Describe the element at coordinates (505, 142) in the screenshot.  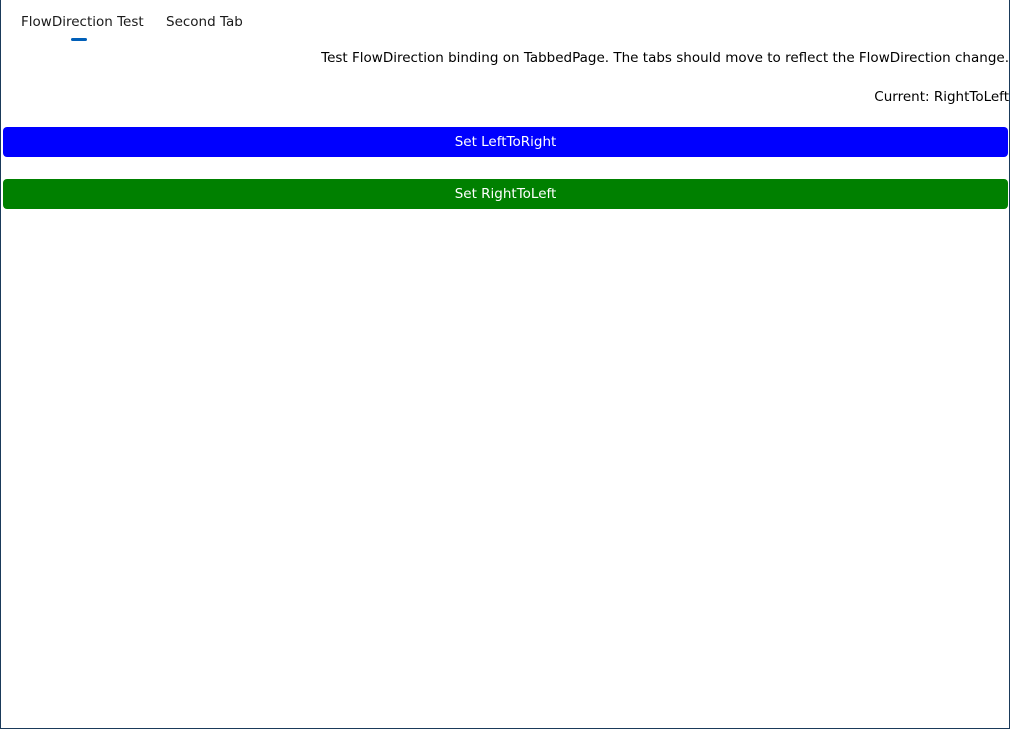
I see `set-left-to-right-button: Set LeftToRight` at that location.